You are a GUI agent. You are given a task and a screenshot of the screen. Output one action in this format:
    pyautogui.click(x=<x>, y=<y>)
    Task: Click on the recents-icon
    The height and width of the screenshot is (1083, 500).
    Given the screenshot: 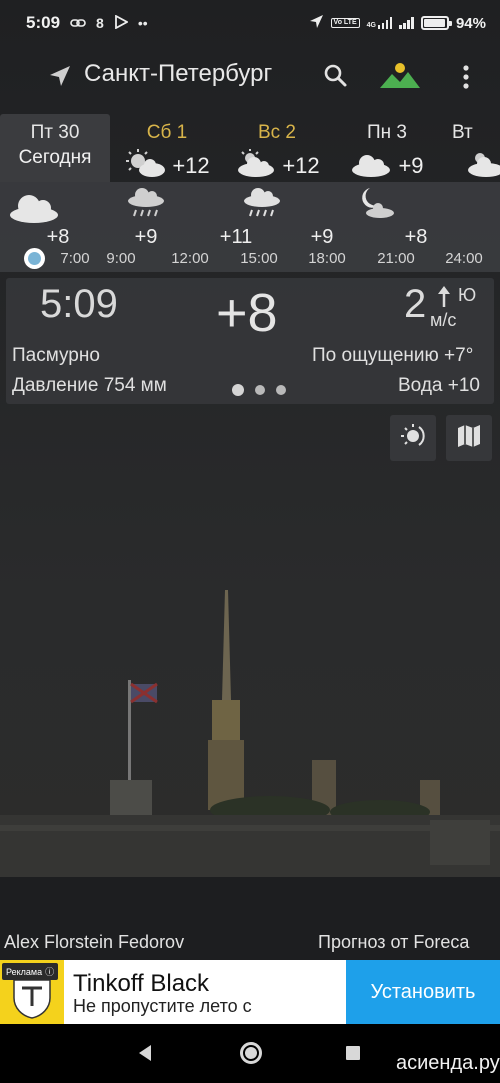 What is the action you would take?
    pyautogui.click(x=353, y=1053)
    